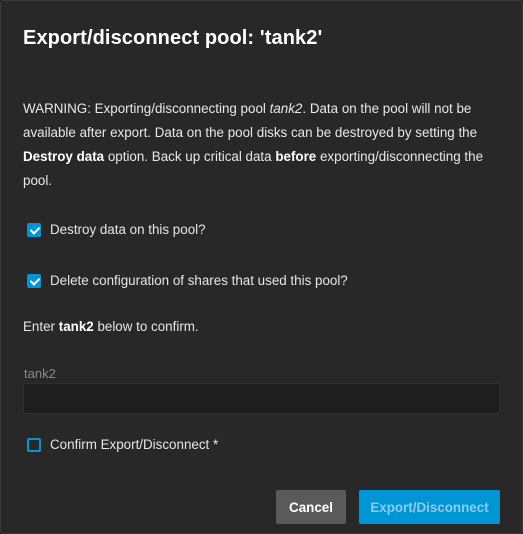 Image resolution: width=523 pixels, height=534 pixels. Describe the element at coordinates (173, 38) in the screenshot. I see `dialog-title: Export/disconnect pool: 'tank2'` at that location.